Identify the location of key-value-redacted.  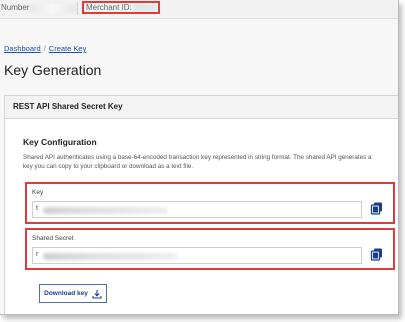
(105, 210).